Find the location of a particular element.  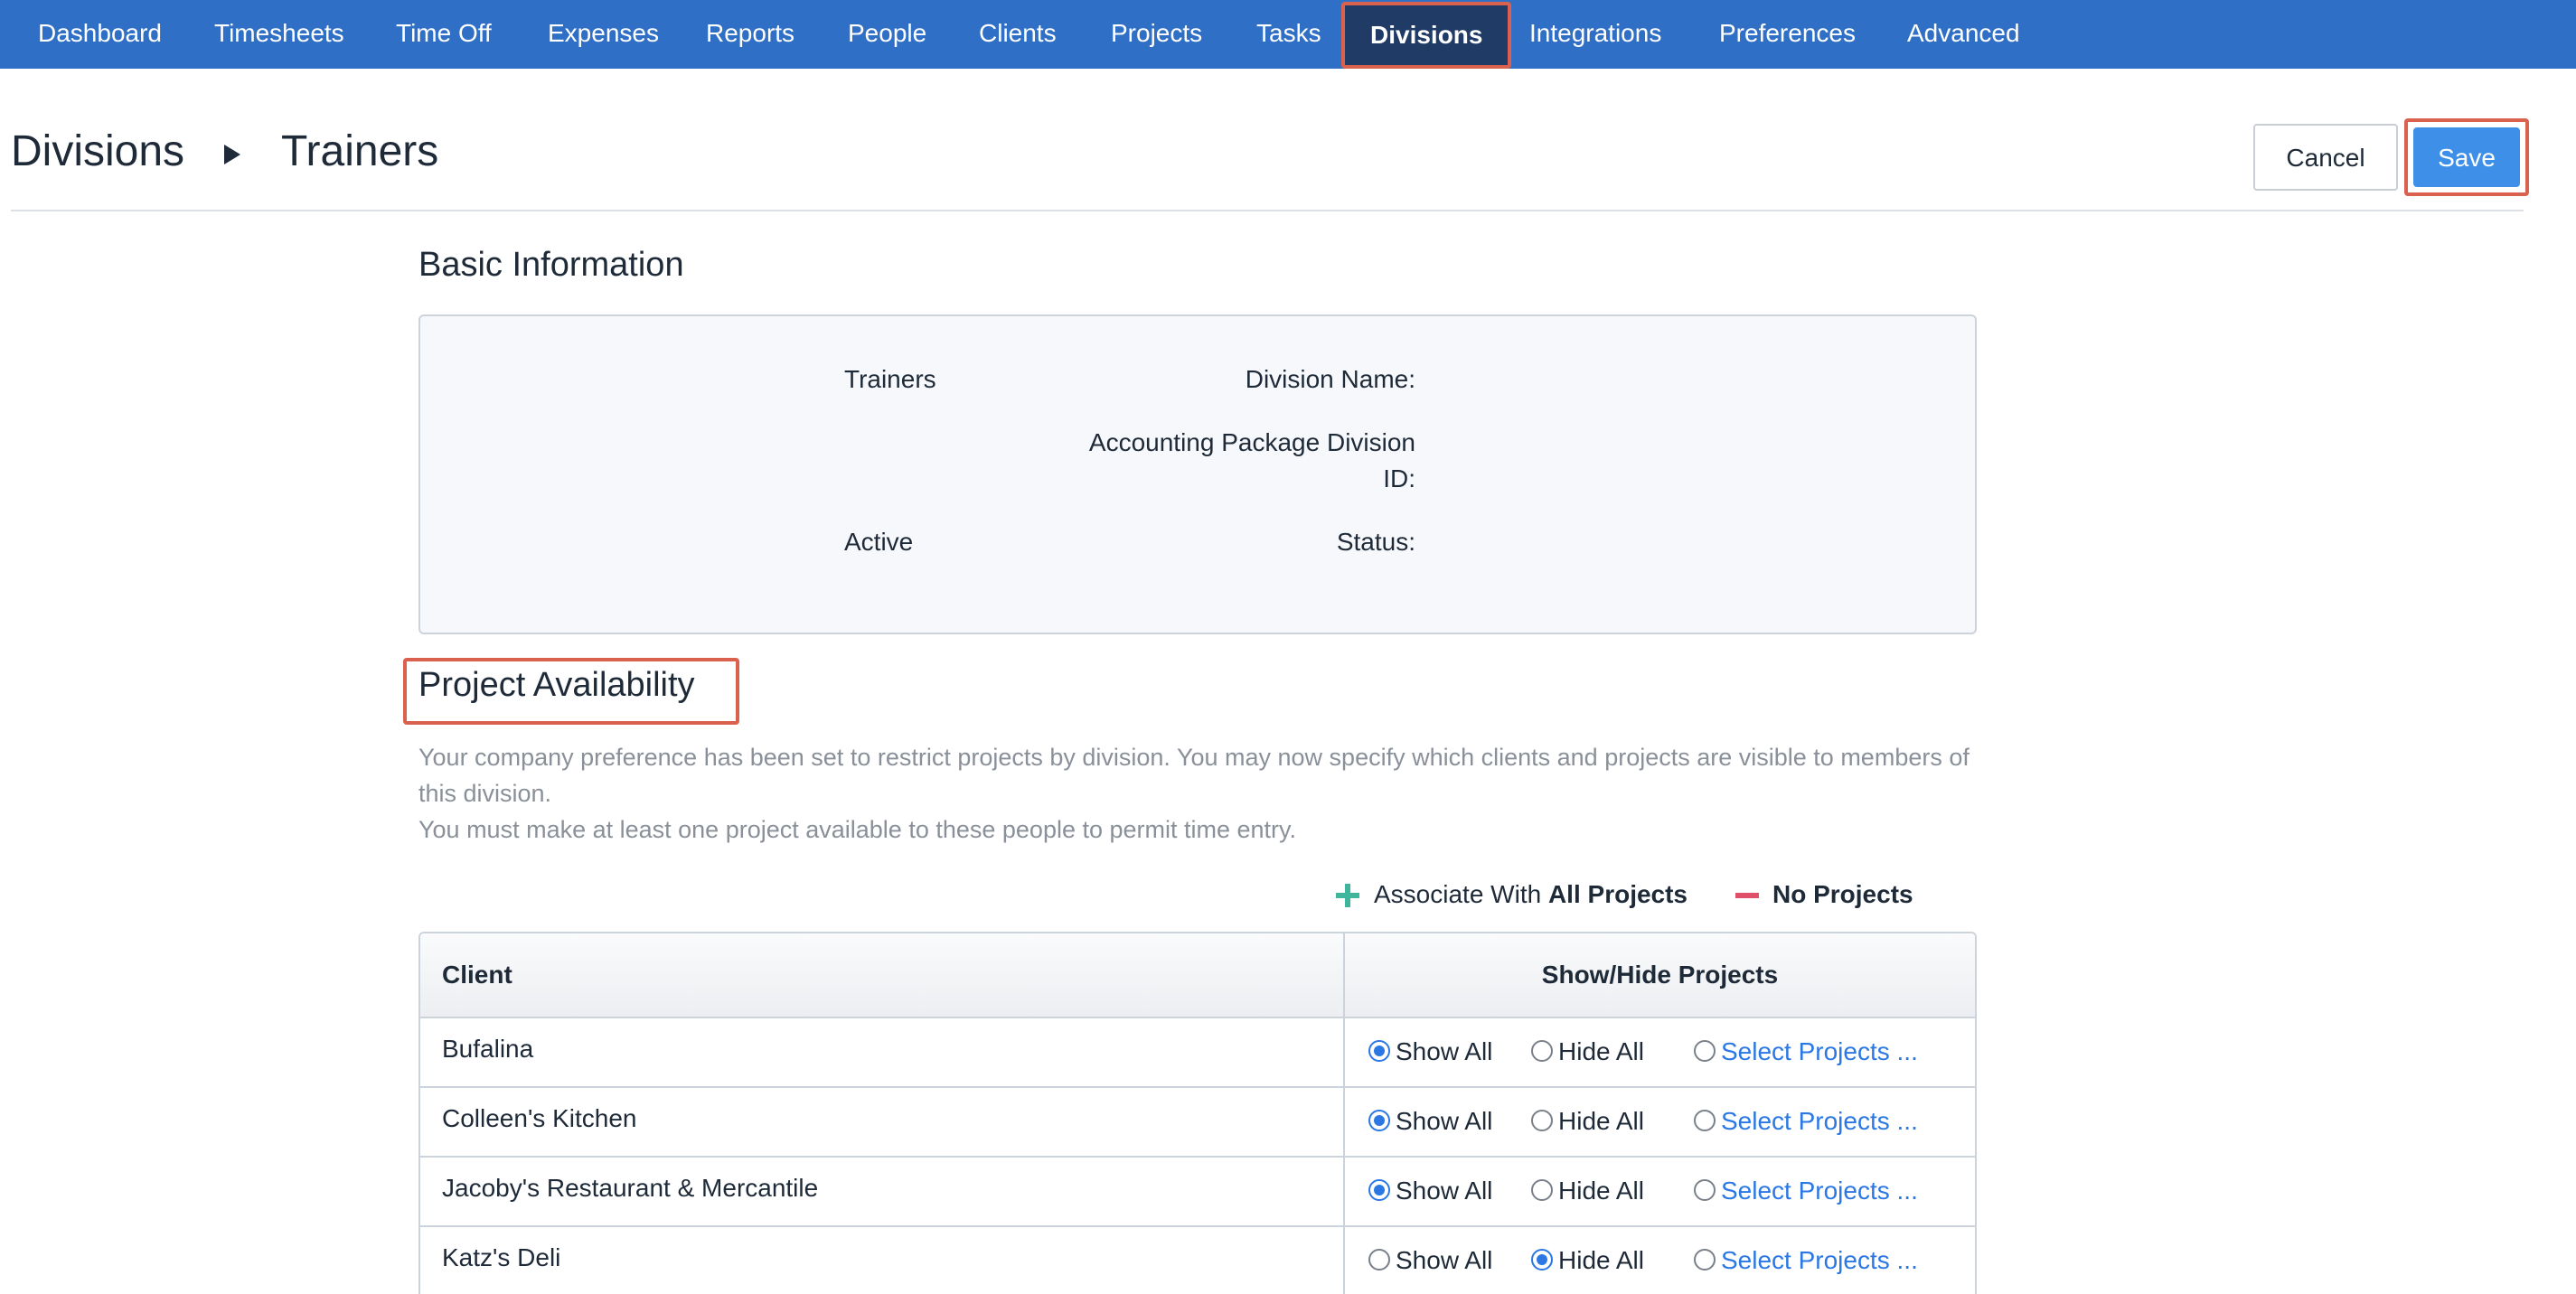

cancel-button: Cancel is located at coordinates (2325, 158).